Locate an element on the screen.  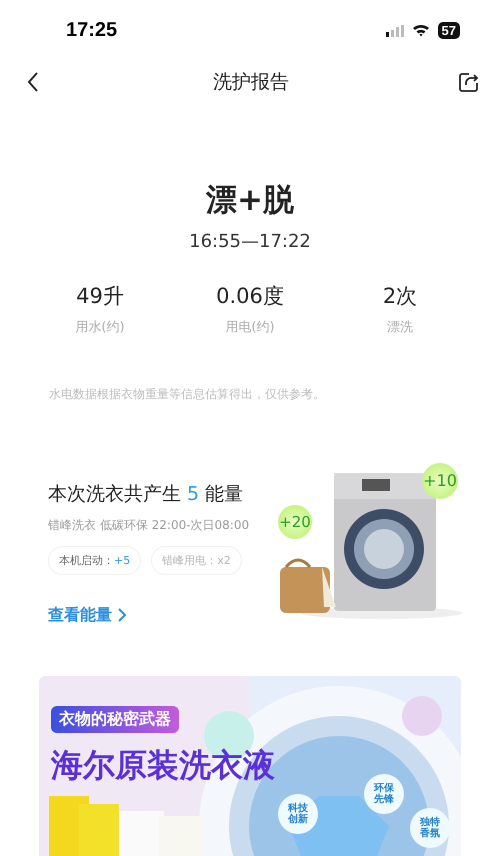
stat-value: 0.06度 is located at coordinates (250, 296).